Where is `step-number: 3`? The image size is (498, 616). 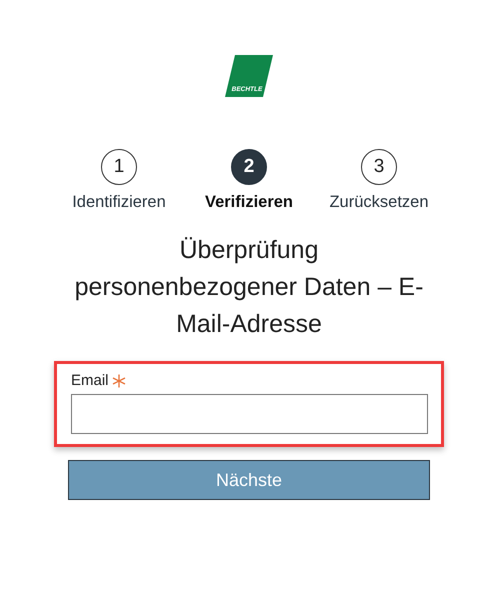 step-number: 3 is located at coordinates (379, 167).